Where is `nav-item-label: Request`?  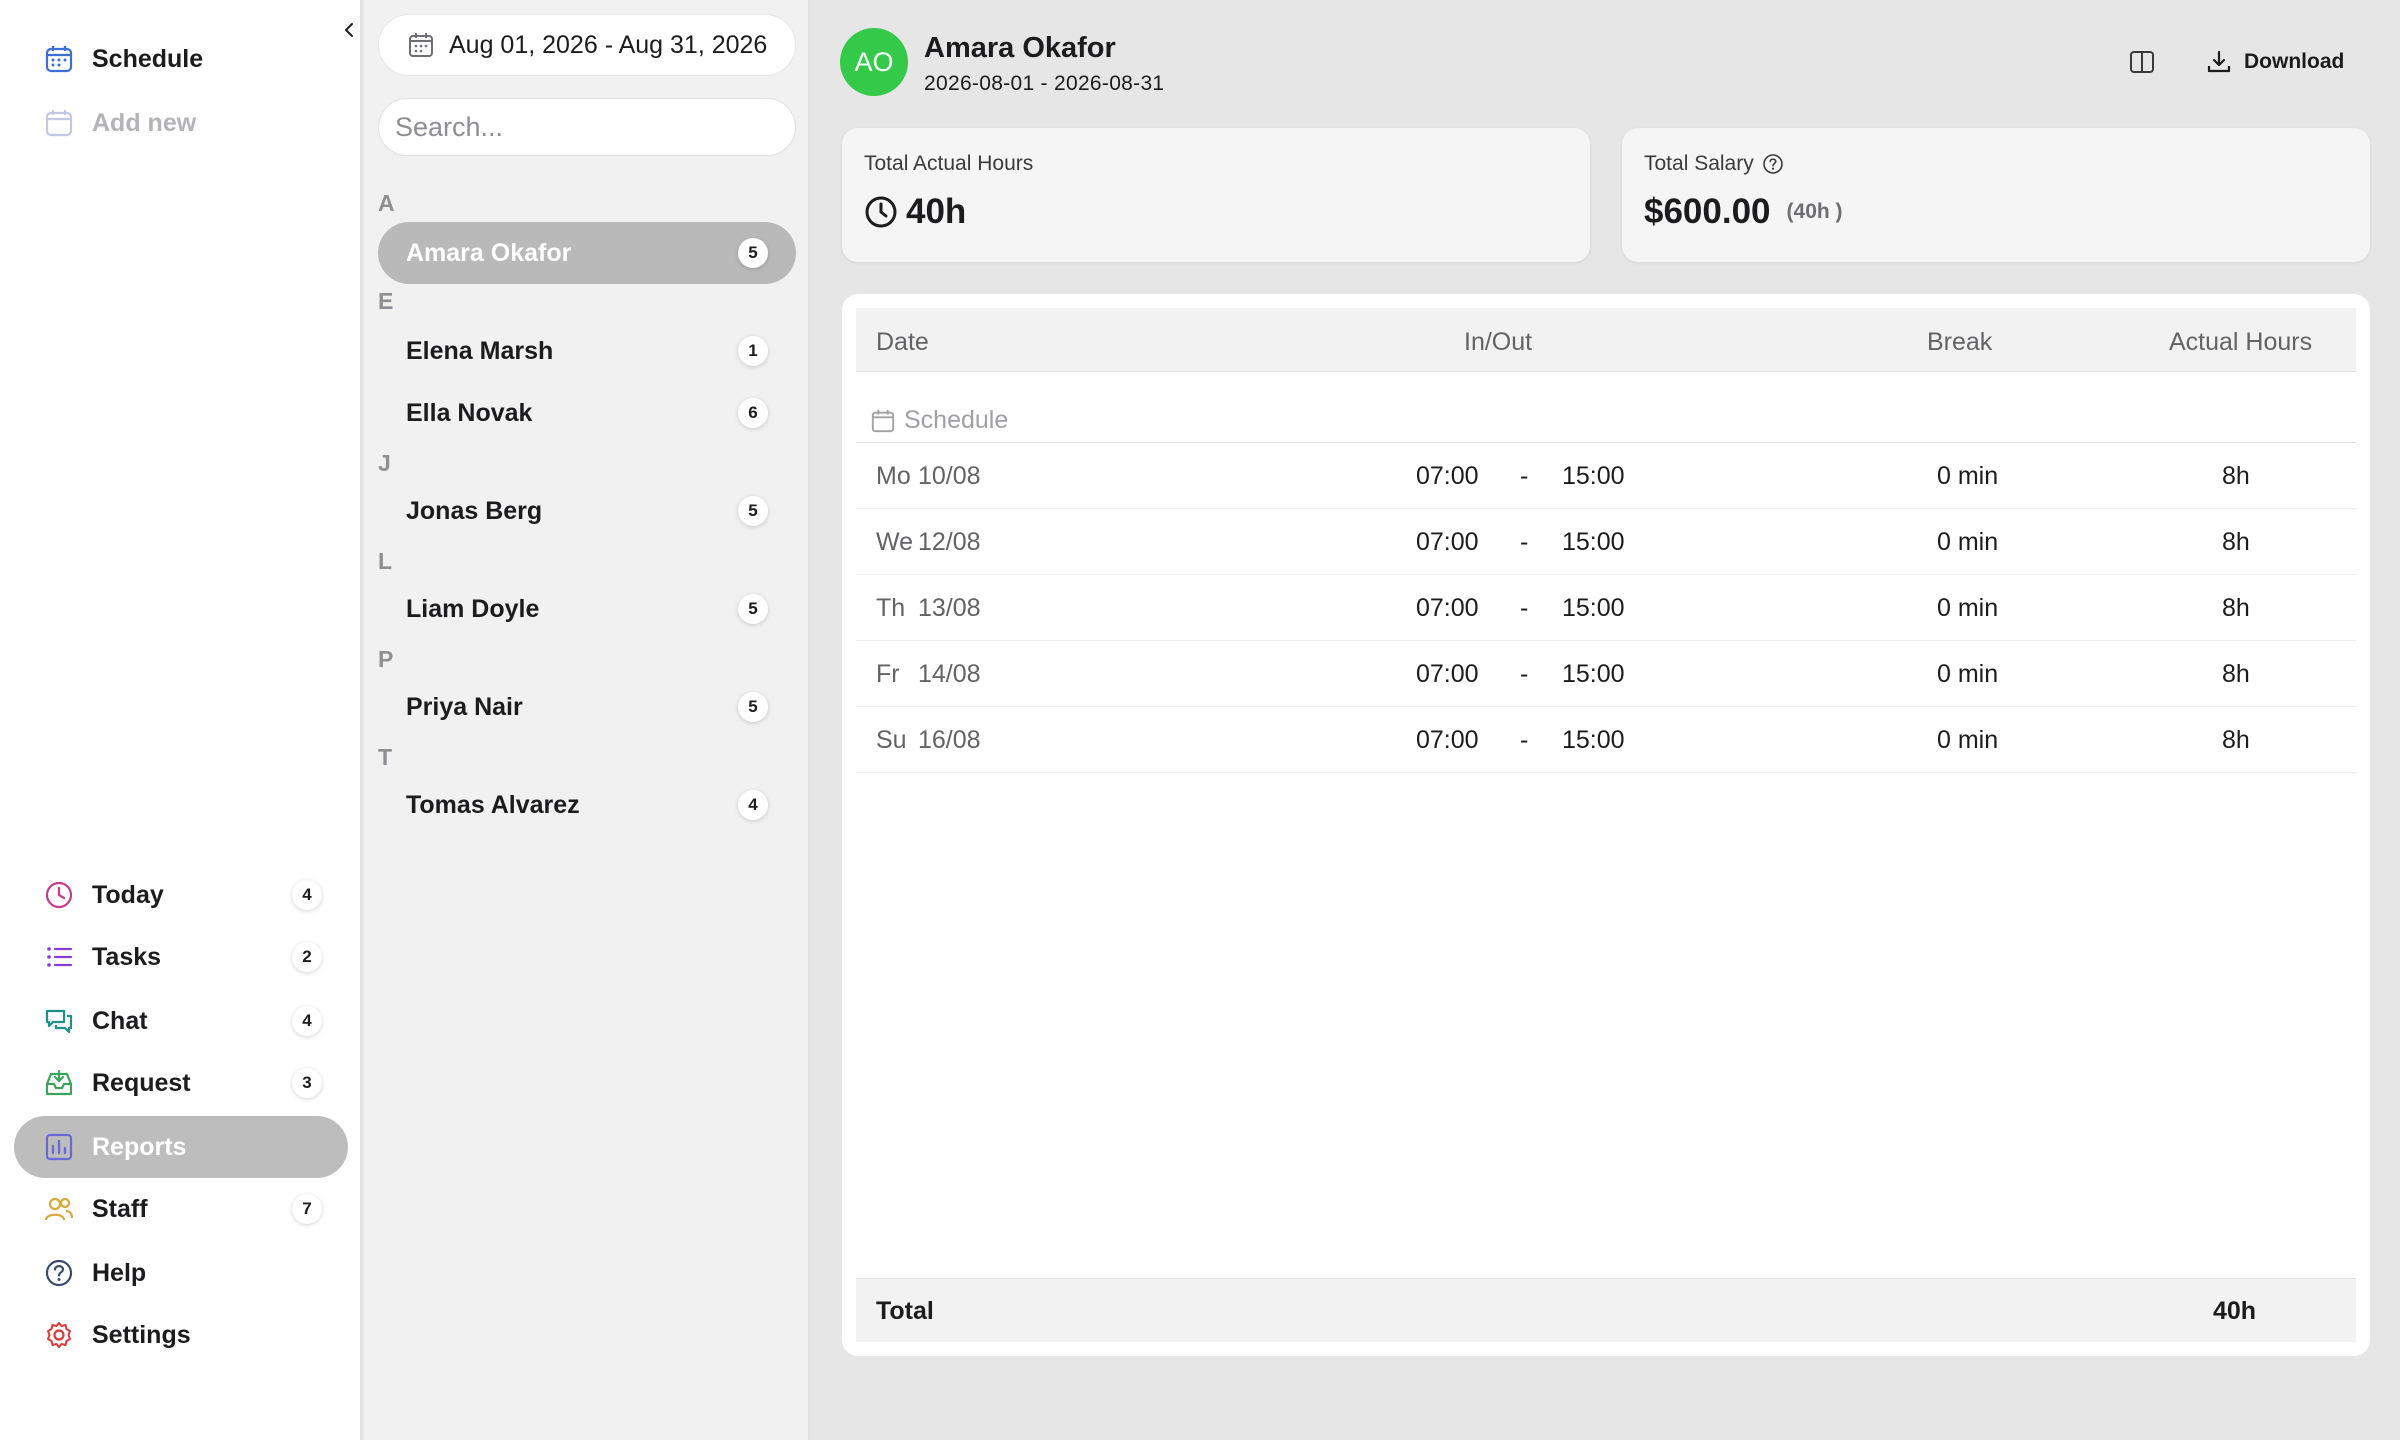
nav-item-label: Request is located at coordinates (141, 1082).